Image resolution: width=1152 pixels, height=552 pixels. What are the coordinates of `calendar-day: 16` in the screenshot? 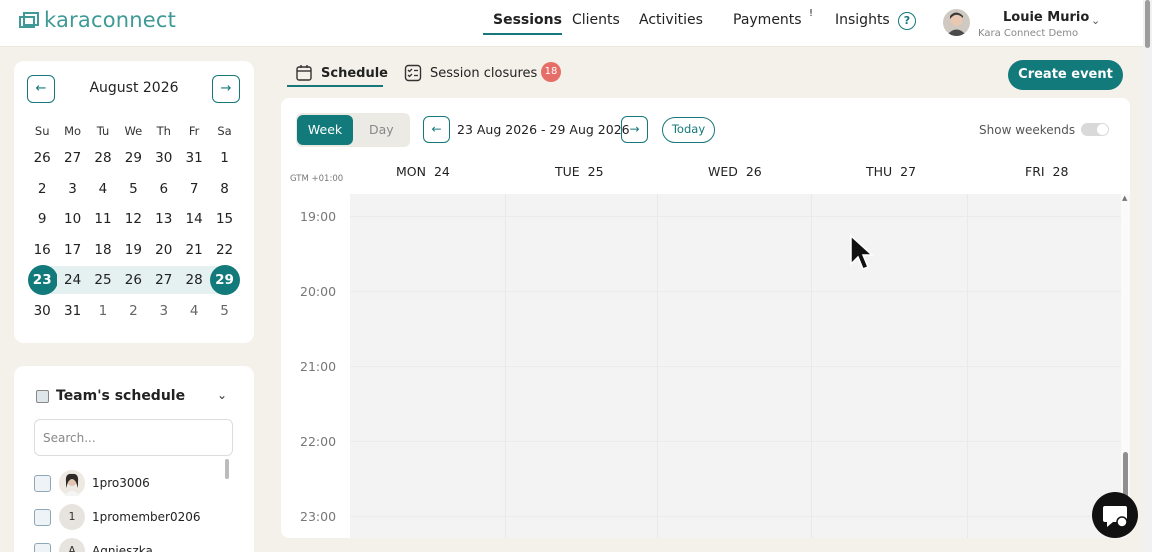 It's located at (42, 250).